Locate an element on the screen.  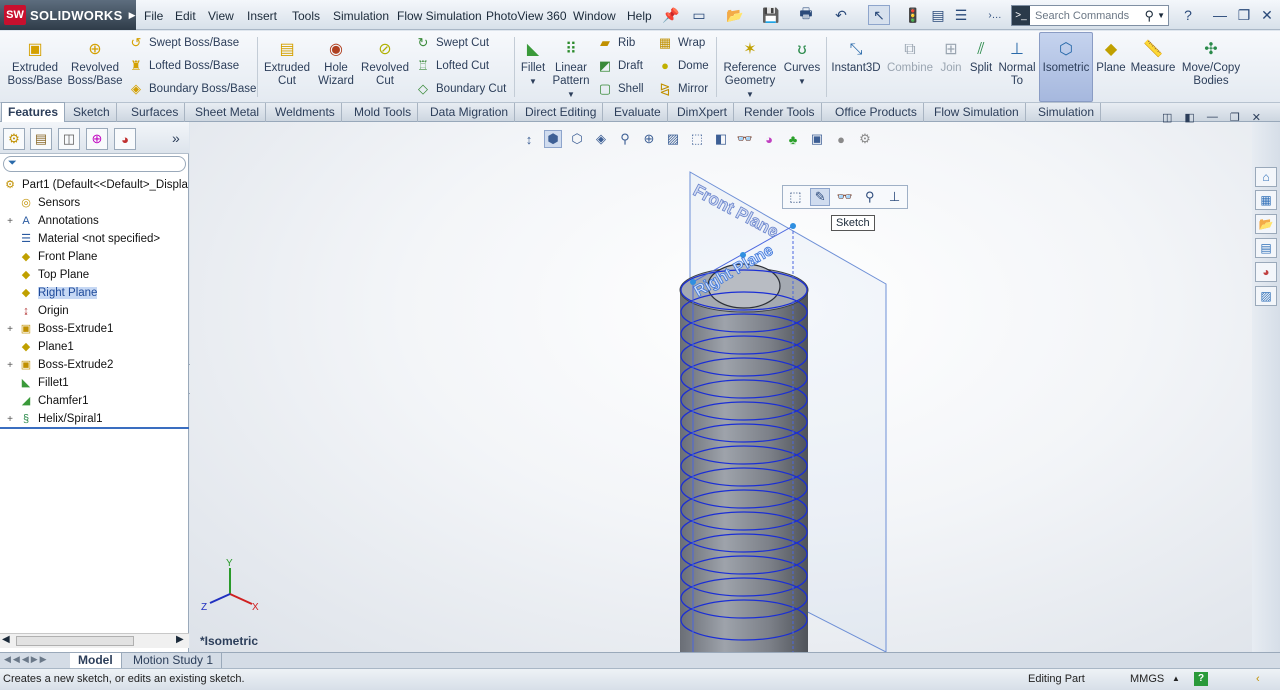
search-commands: >_ Search Commands ⚲ ▼ is located at coordinates (1090, 15).